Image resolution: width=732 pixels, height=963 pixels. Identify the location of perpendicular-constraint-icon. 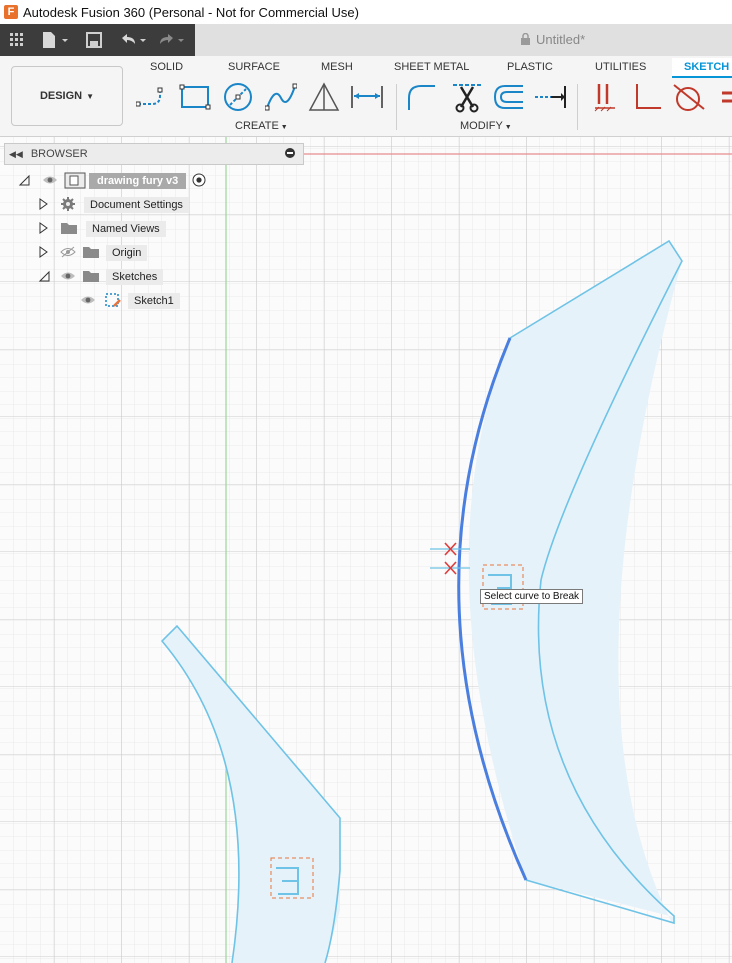
(647, 97).